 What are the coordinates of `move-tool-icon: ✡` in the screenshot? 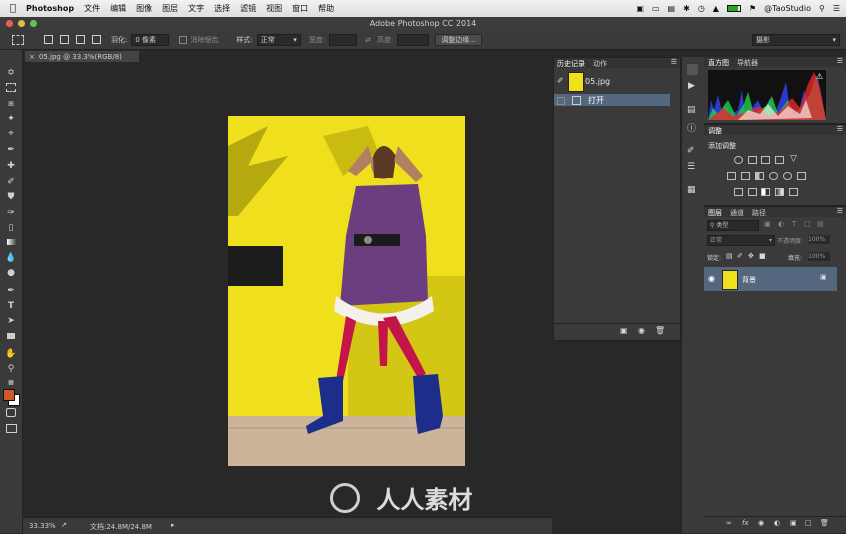 It's located at (11, 73).